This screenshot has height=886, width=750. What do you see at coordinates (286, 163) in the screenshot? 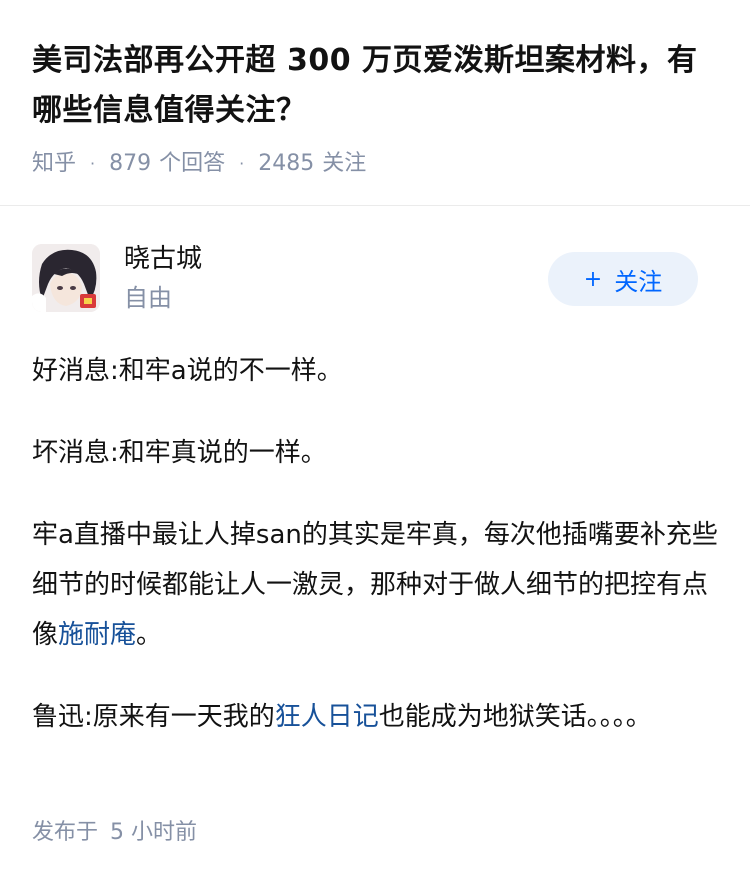
I see `follower-count: 2485` at bounding box center [286, 163].